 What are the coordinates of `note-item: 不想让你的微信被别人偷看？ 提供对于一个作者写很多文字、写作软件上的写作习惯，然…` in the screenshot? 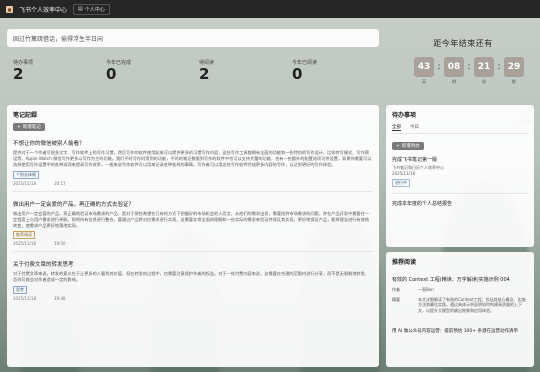 It's located at (193, 165).